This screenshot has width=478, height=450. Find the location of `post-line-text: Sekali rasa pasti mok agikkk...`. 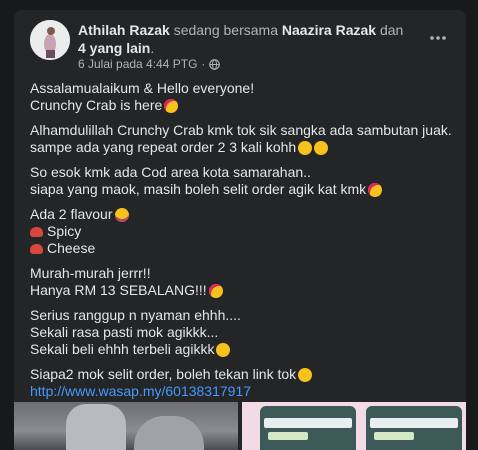

post-line-text: Sekali rasa pasti mok agikkk... is located at coordinates (124, 332).